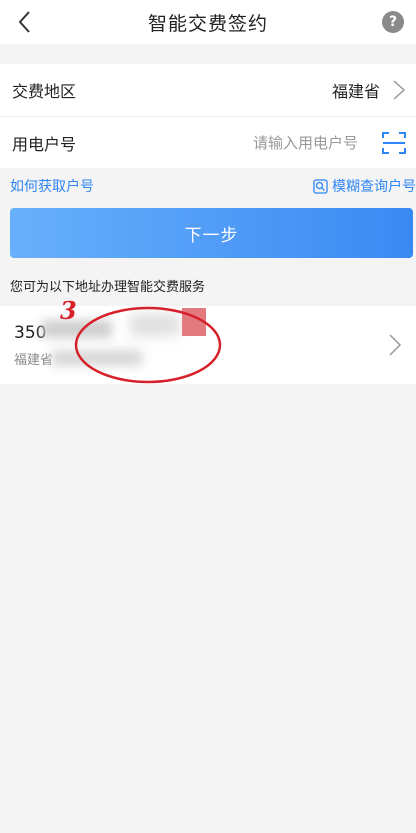 The width and height of the screenshot is (416, 833). What do you see at coordinates (208, 186) in the screenshot?
I see `helper-links: 如何获取户号 模糊查询户号` at bounding box center [208, 186].